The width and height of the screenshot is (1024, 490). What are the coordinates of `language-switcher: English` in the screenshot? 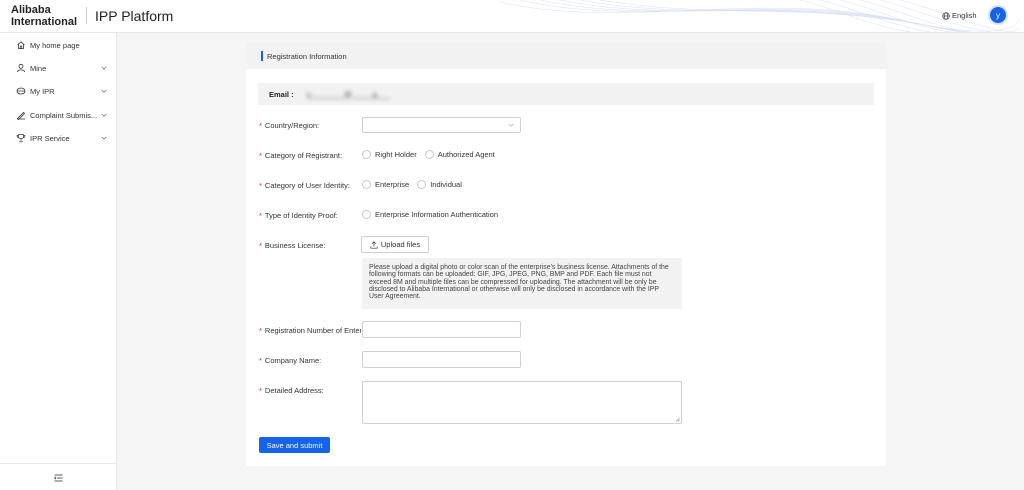 It's located at (959, 15).